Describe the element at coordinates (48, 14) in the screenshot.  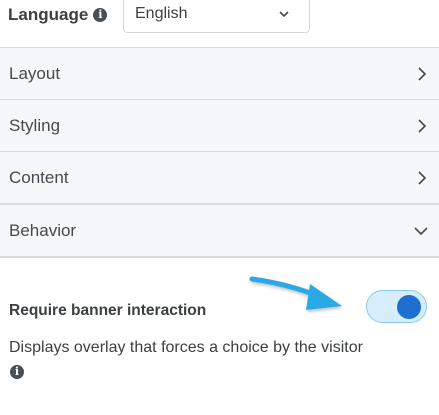
I see `language-label: Language` at that location.